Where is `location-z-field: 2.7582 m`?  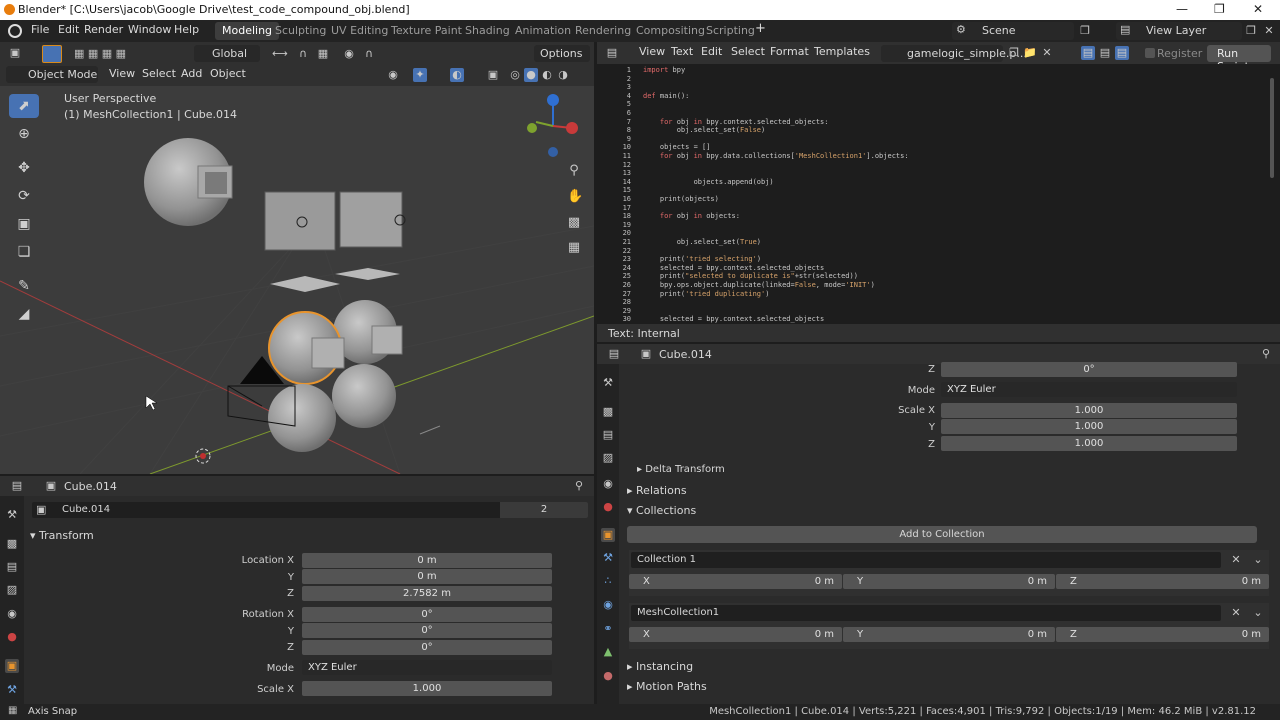 location-z-field: 2.7582 m is located at coordinates (427, 593).